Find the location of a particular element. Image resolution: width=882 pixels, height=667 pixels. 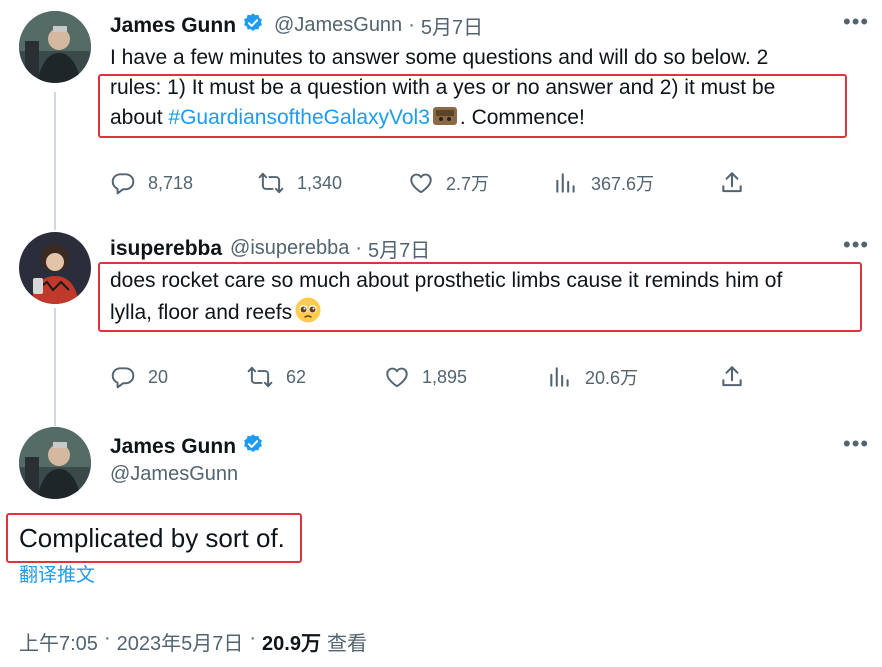

tweet-header: isuperebba @isuperebba · 5月7日 is located at coordinates (270, 248).